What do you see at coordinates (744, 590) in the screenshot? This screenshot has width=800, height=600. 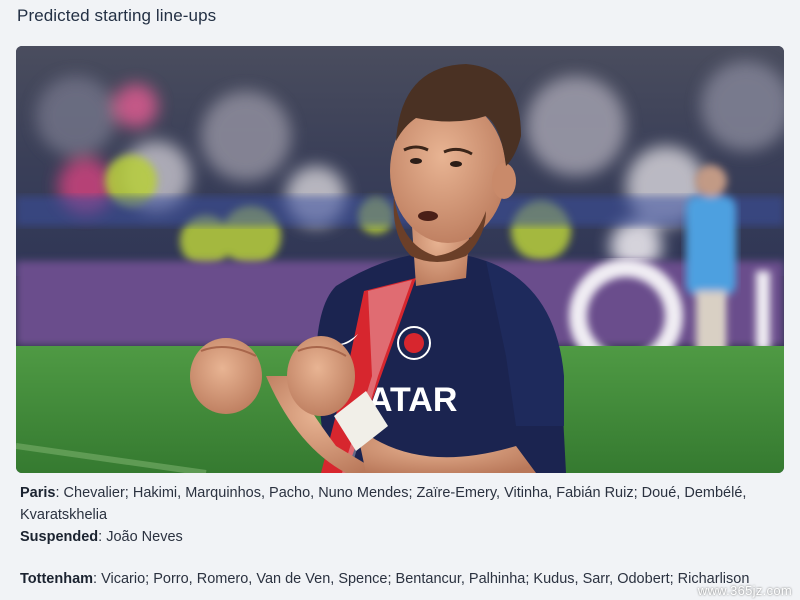 I see `site-watermark: www.365jz.com` at bounding box center [744, 590].